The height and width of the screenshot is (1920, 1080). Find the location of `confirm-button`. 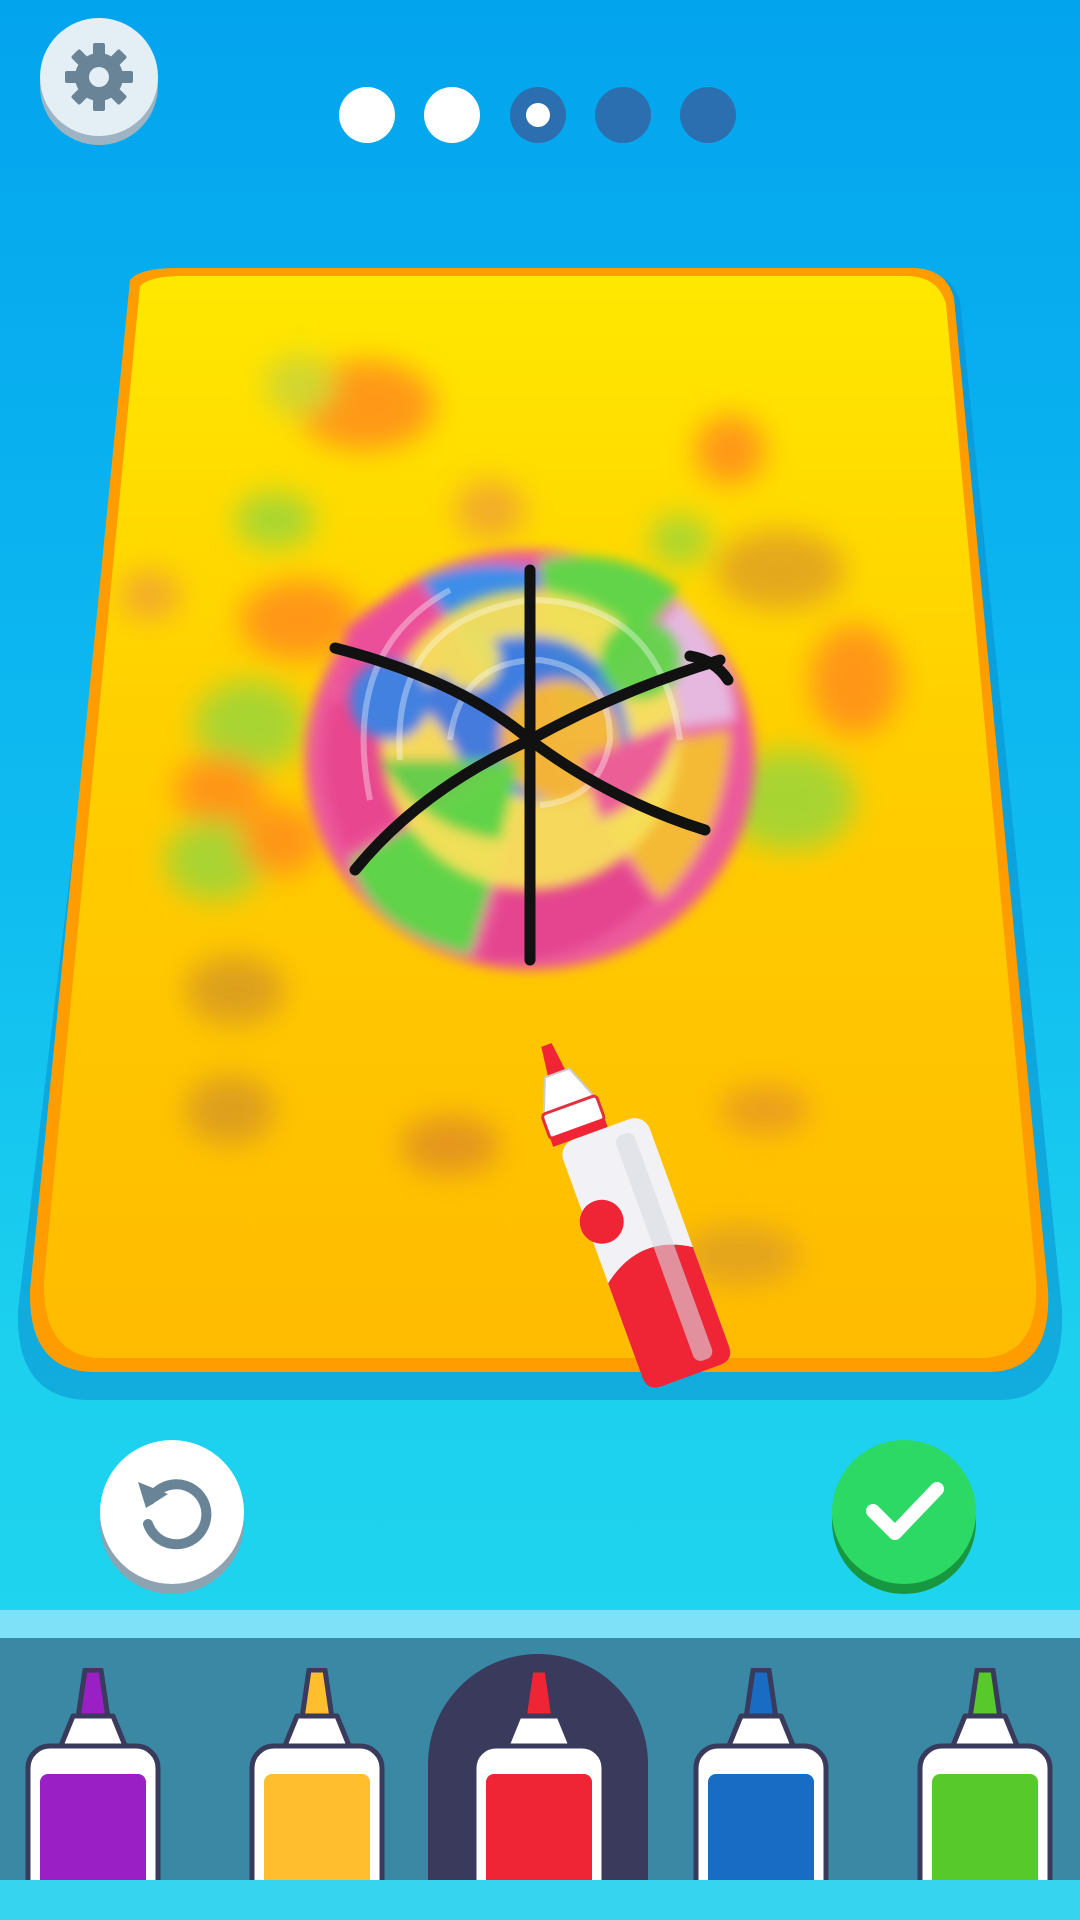

confirm-button is located at coordinates (904, 1512).